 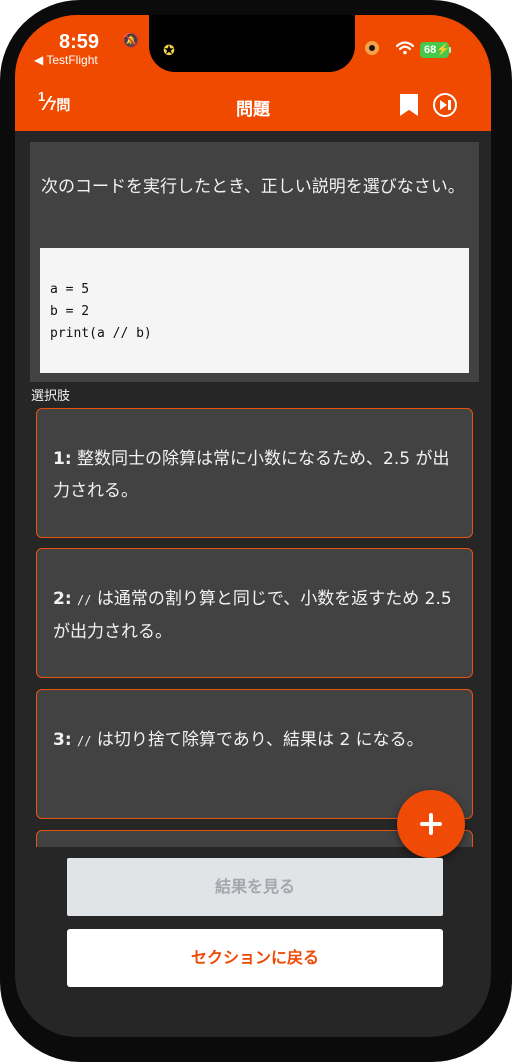 I want to click on choice-2: 2: // は通常の割り算と同じで、小数を返すため 2.5 が出力される。, so click(x=254, y=613).